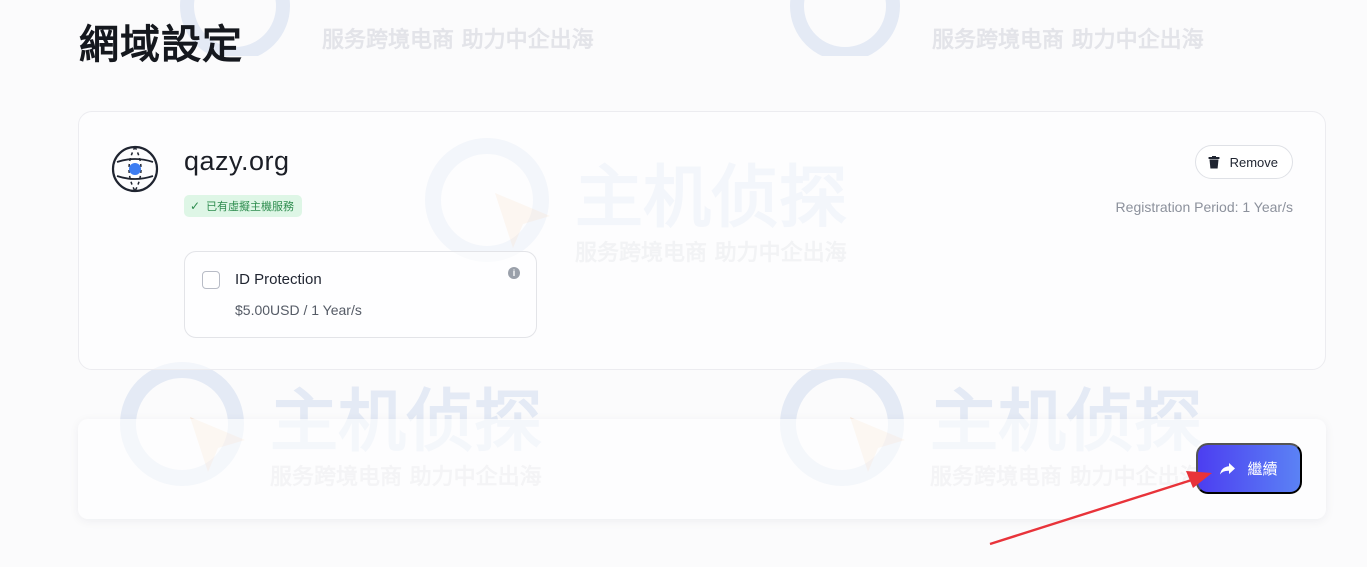 This screenshot has height=567, width=1367. What do you see at coordinates (237, 161) in the screenshot?
I see `domain-name: qazy.org` at bounding box center [237, 161].